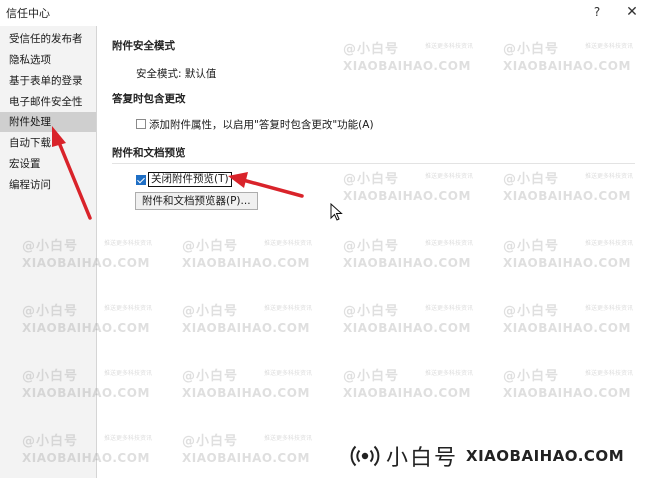 The height and width of the screenshot is (478, 650). I want to click on annotation-arrow-sidebar, so click(72, 173).